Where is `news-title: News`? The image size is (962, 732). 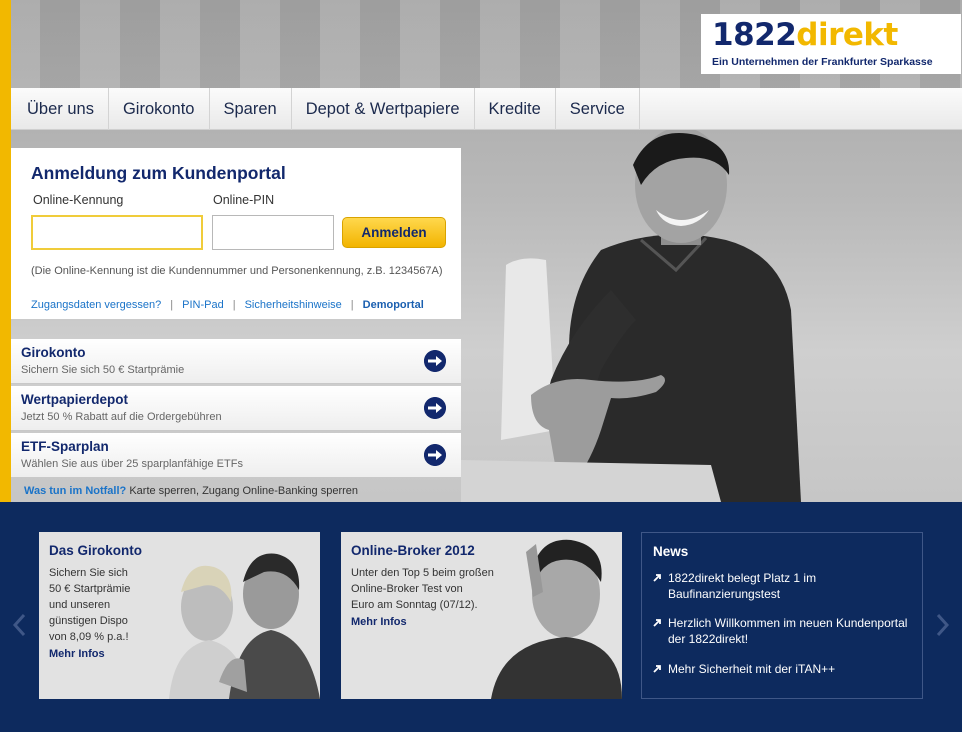
news-title: News is located at coordinates (671, 551).